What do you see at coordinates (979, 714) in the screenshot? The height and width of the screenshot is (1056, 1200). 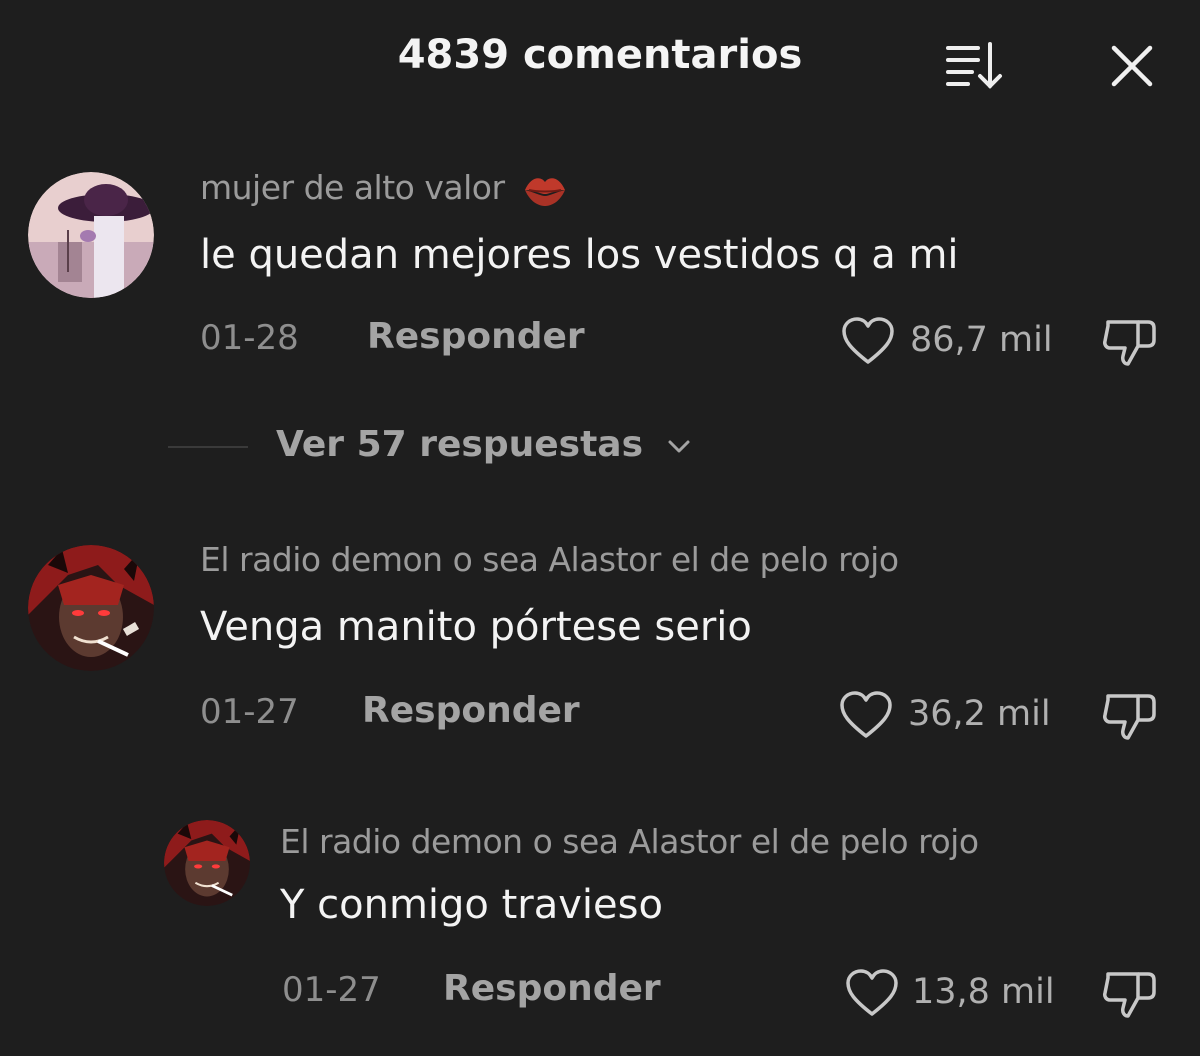 I see `like-count: 36,2 mil` at bounding box center [979, 714].